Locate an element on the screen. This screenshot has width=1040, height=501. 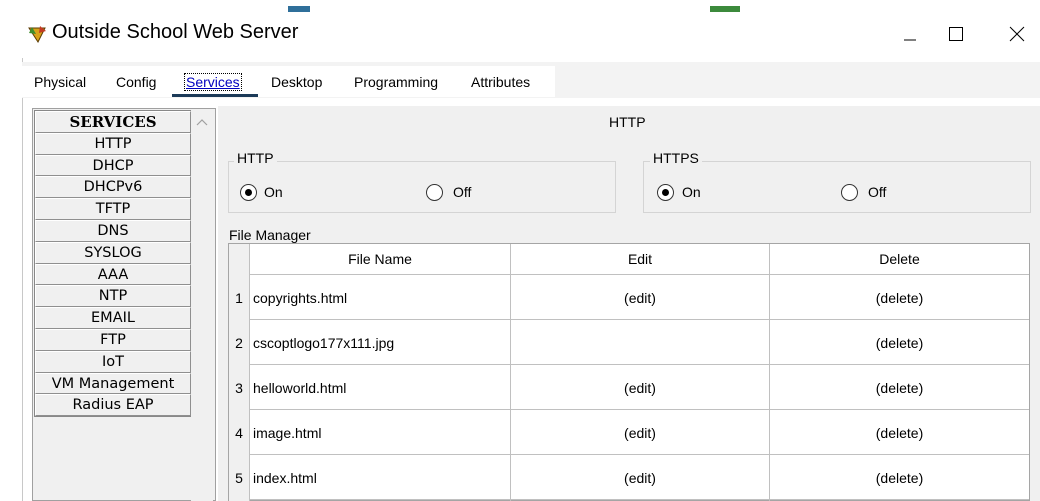
tab-services-label: Services is located at coordinates (213, 82).